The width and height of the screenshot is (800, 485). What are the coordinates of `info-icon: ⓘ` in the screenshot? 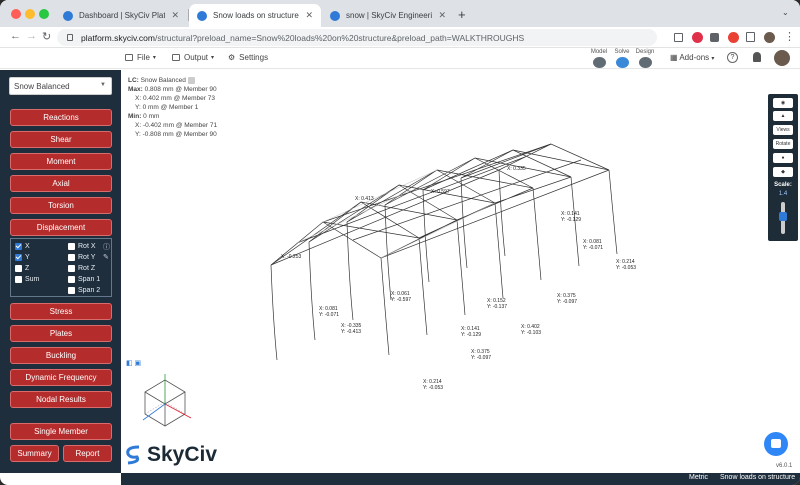 It's located at (106, 247).